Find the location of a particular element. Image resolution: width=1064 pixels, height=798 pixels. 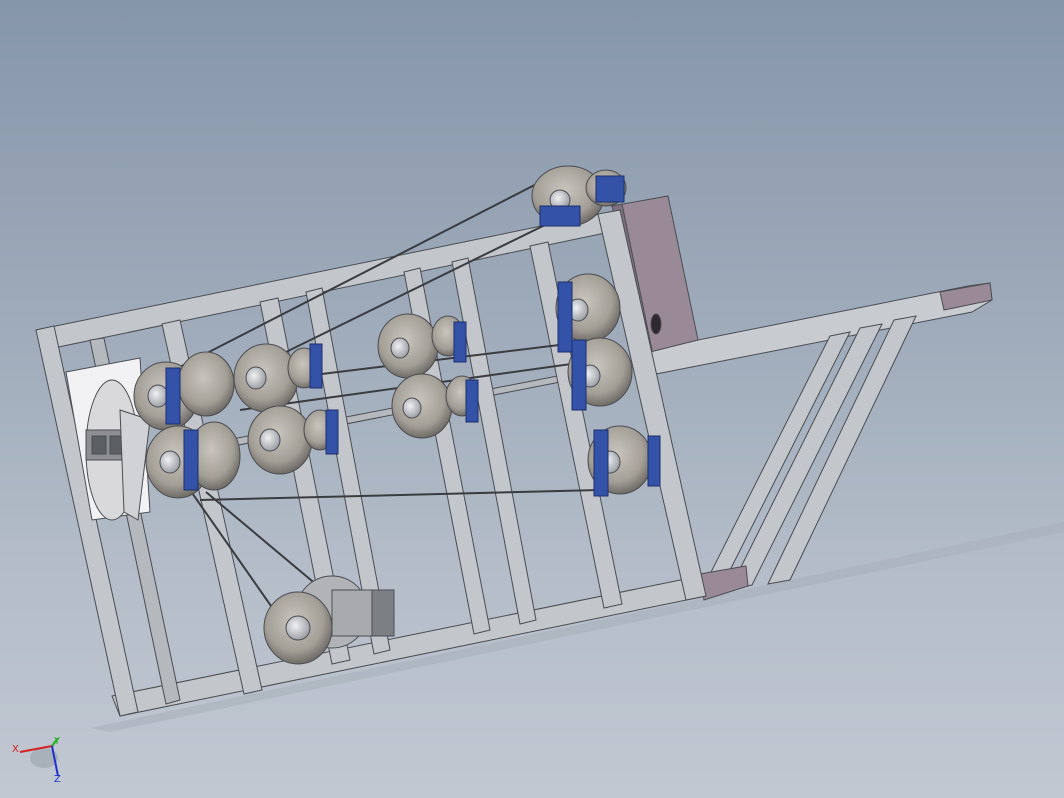

coordinate-triad: X Y Z is located at coordinates (36, 760).